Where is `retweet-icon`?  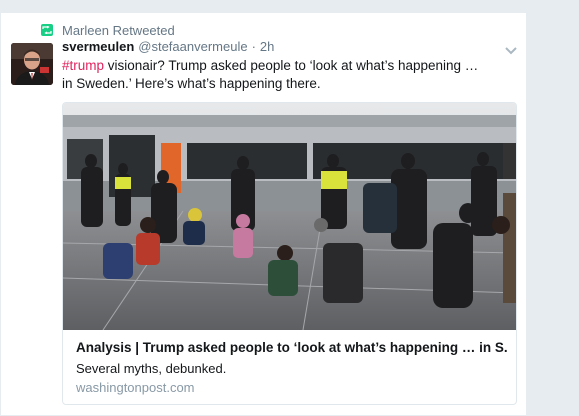 retweet-icon is located at coordinates (47, 30).